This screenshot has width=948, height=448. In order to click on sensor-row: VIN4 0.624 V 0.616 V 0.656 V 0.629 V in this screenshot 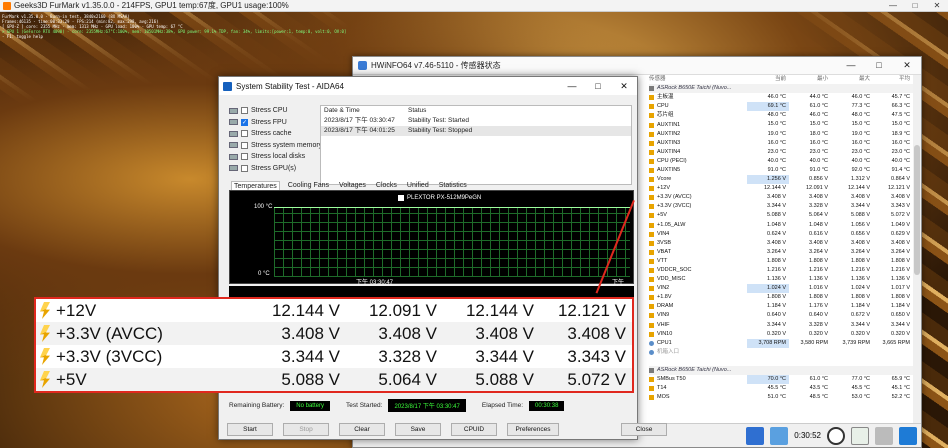, I will do `click(781, 234)`.